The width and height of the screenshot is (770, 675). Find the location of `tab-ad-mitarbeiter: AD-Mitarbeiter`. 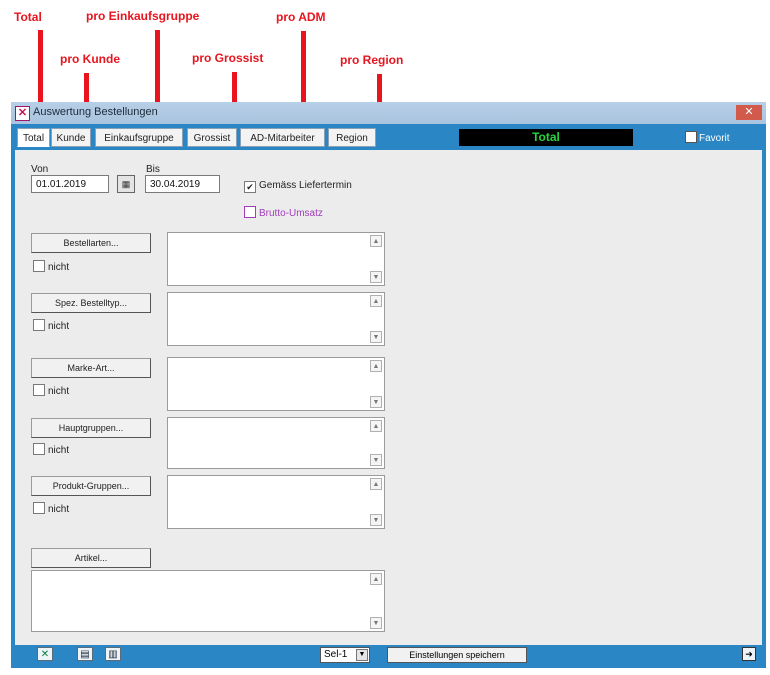

tab-ad-mitarbeiter: AD-Mitarbeiter is located at coordinates (282, 137).